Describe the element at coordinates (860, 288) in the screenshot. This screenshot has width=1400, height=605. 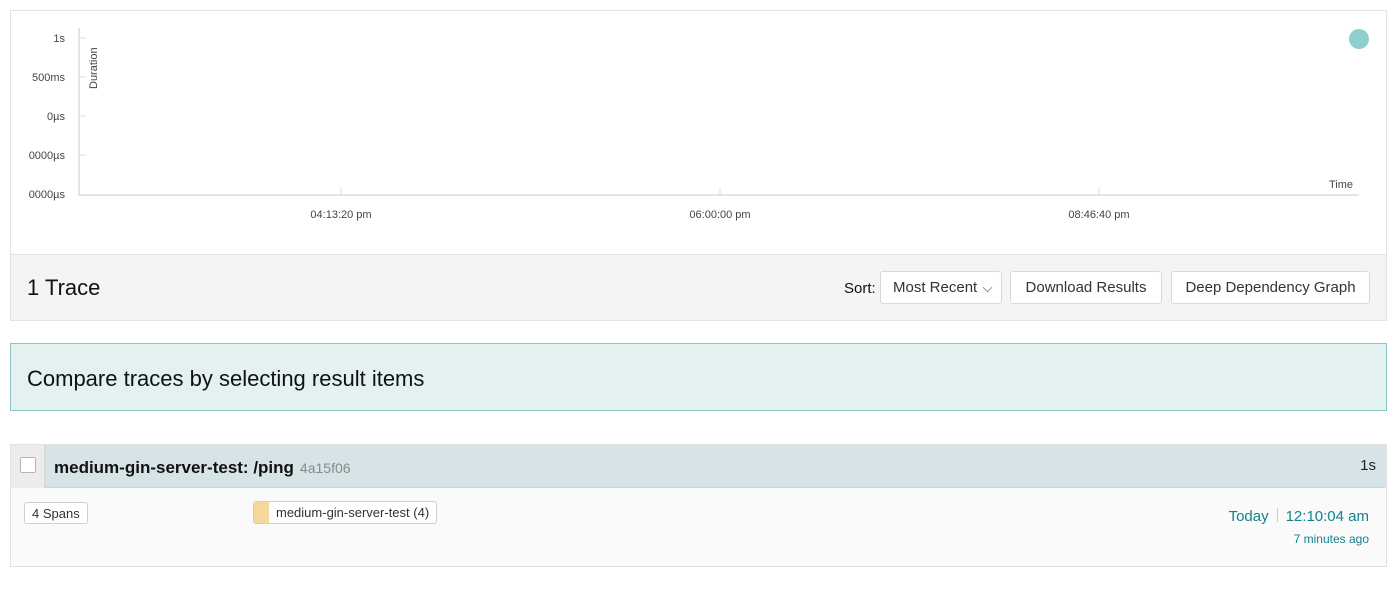
I see `sort-label: Sort:` at that location.